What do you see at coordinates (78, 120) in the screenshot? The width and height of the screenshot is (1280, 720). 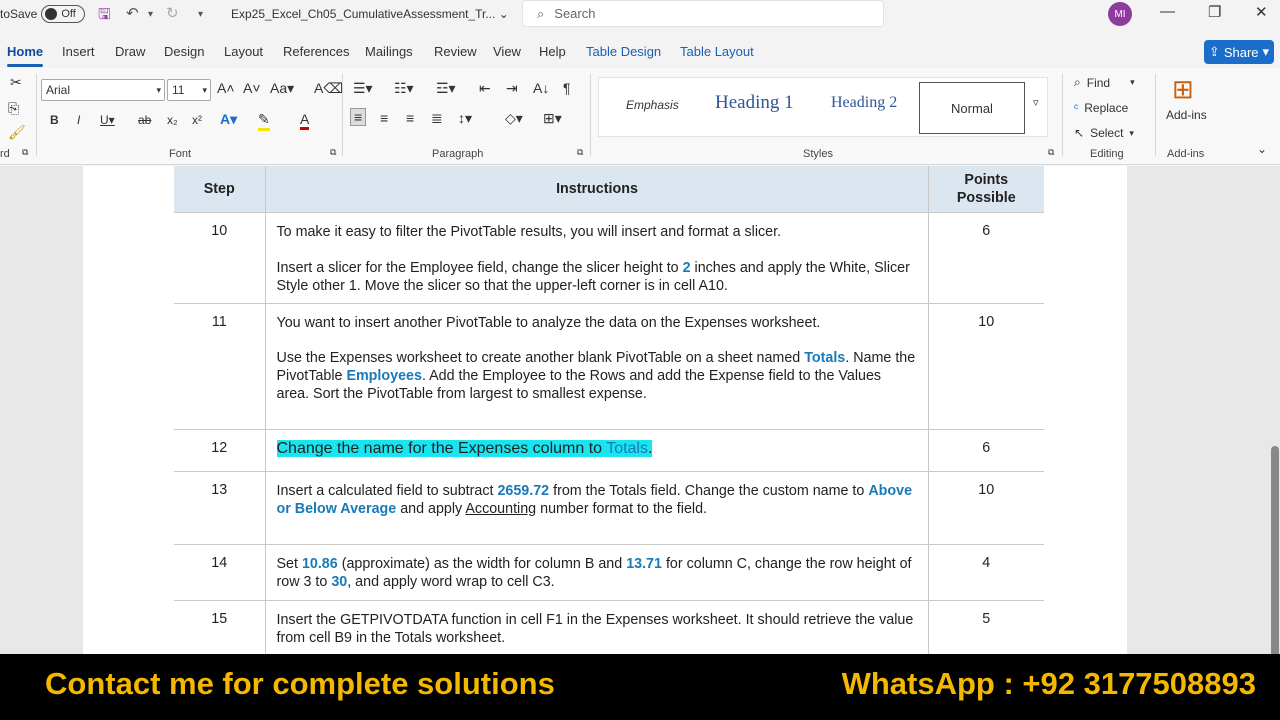 I see `italic-icon: I` at bounding box center [78, 120].